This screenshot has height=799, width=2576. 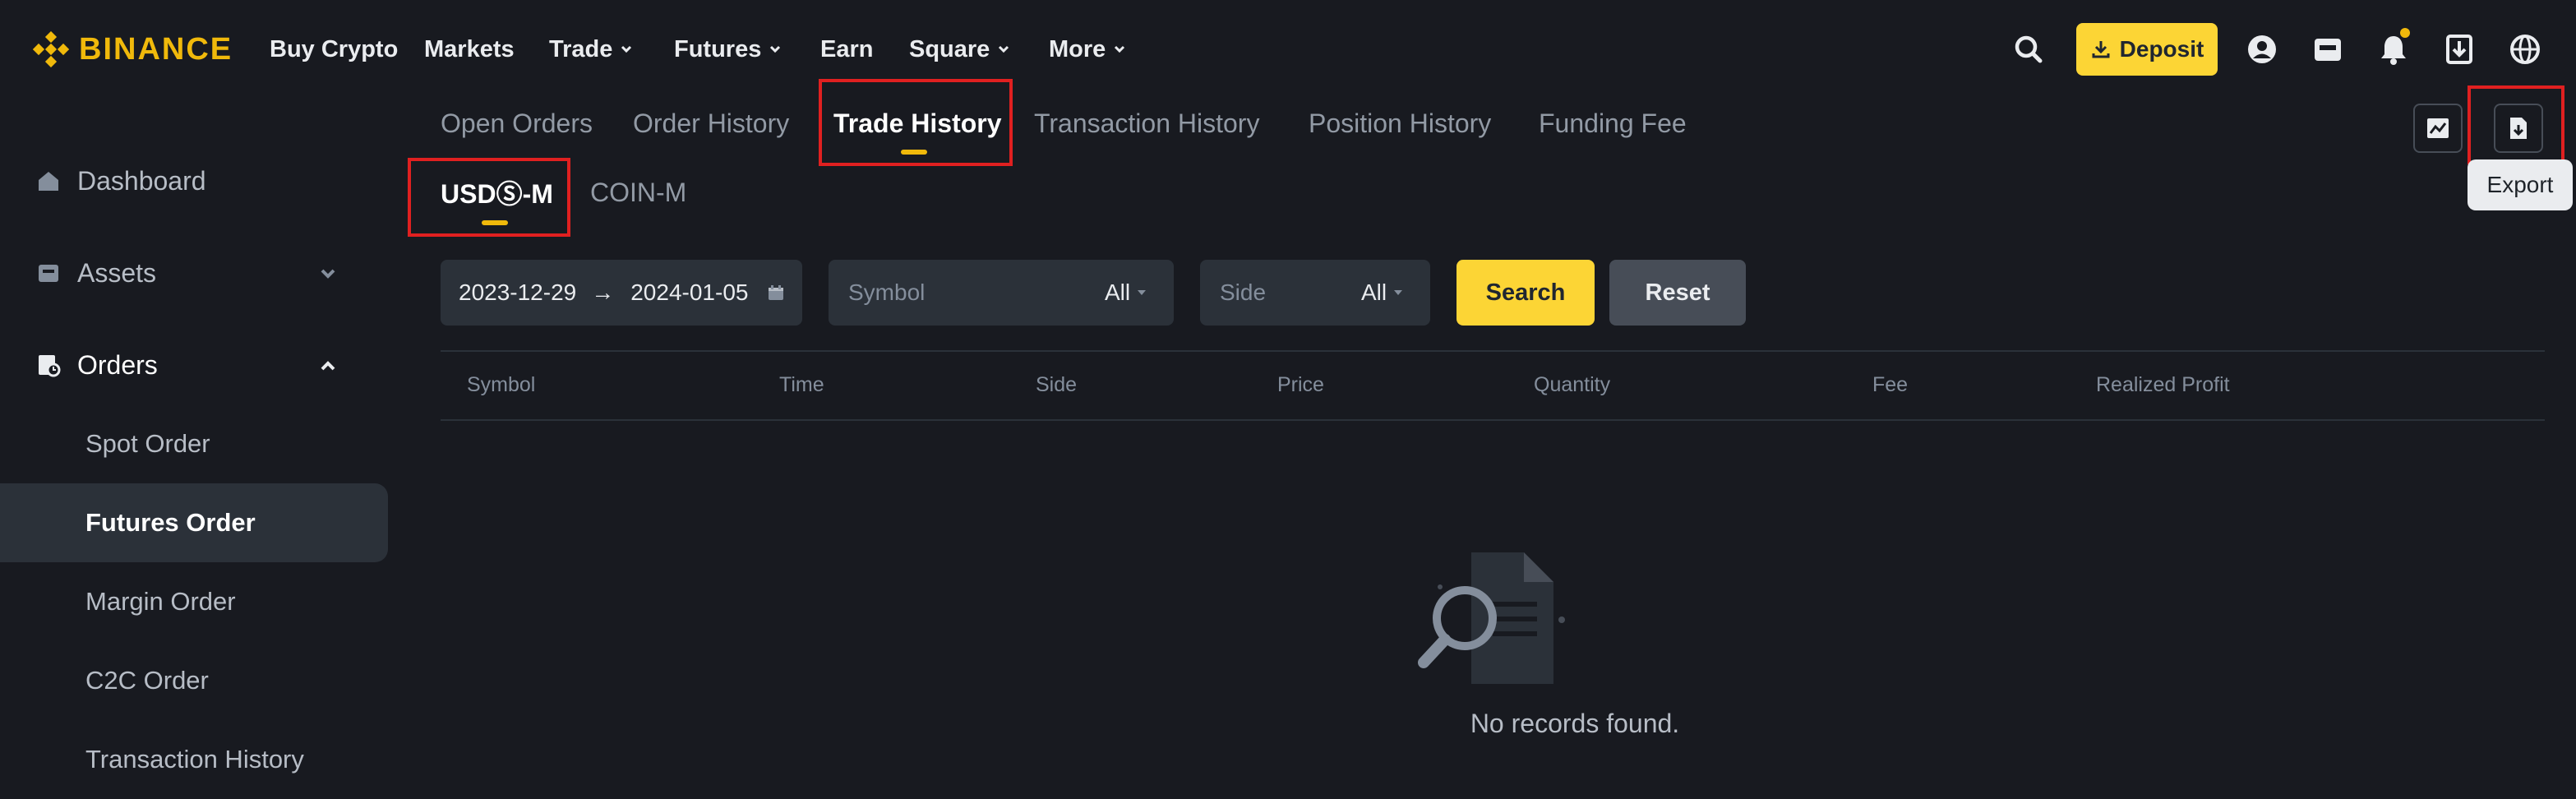 I want to click on nav-label: Futures, so click(x=718, y=48).